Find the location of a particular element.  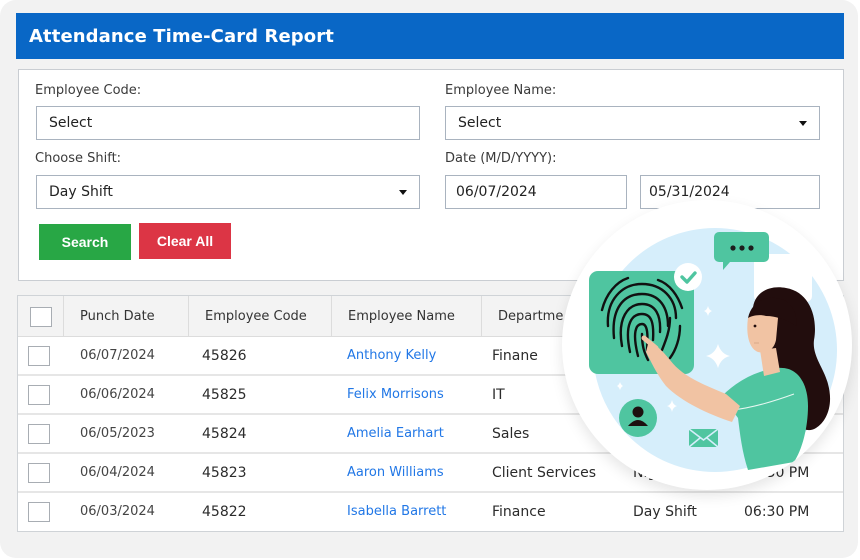

search-button: Search is located at coordinates (85, 242).